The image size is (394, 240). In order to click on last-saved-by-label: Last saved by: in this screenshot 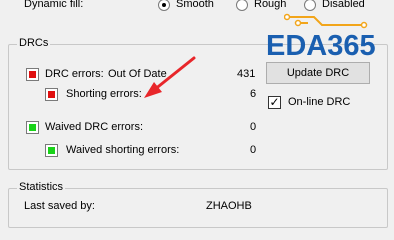, I will do `click(59, 206)`.